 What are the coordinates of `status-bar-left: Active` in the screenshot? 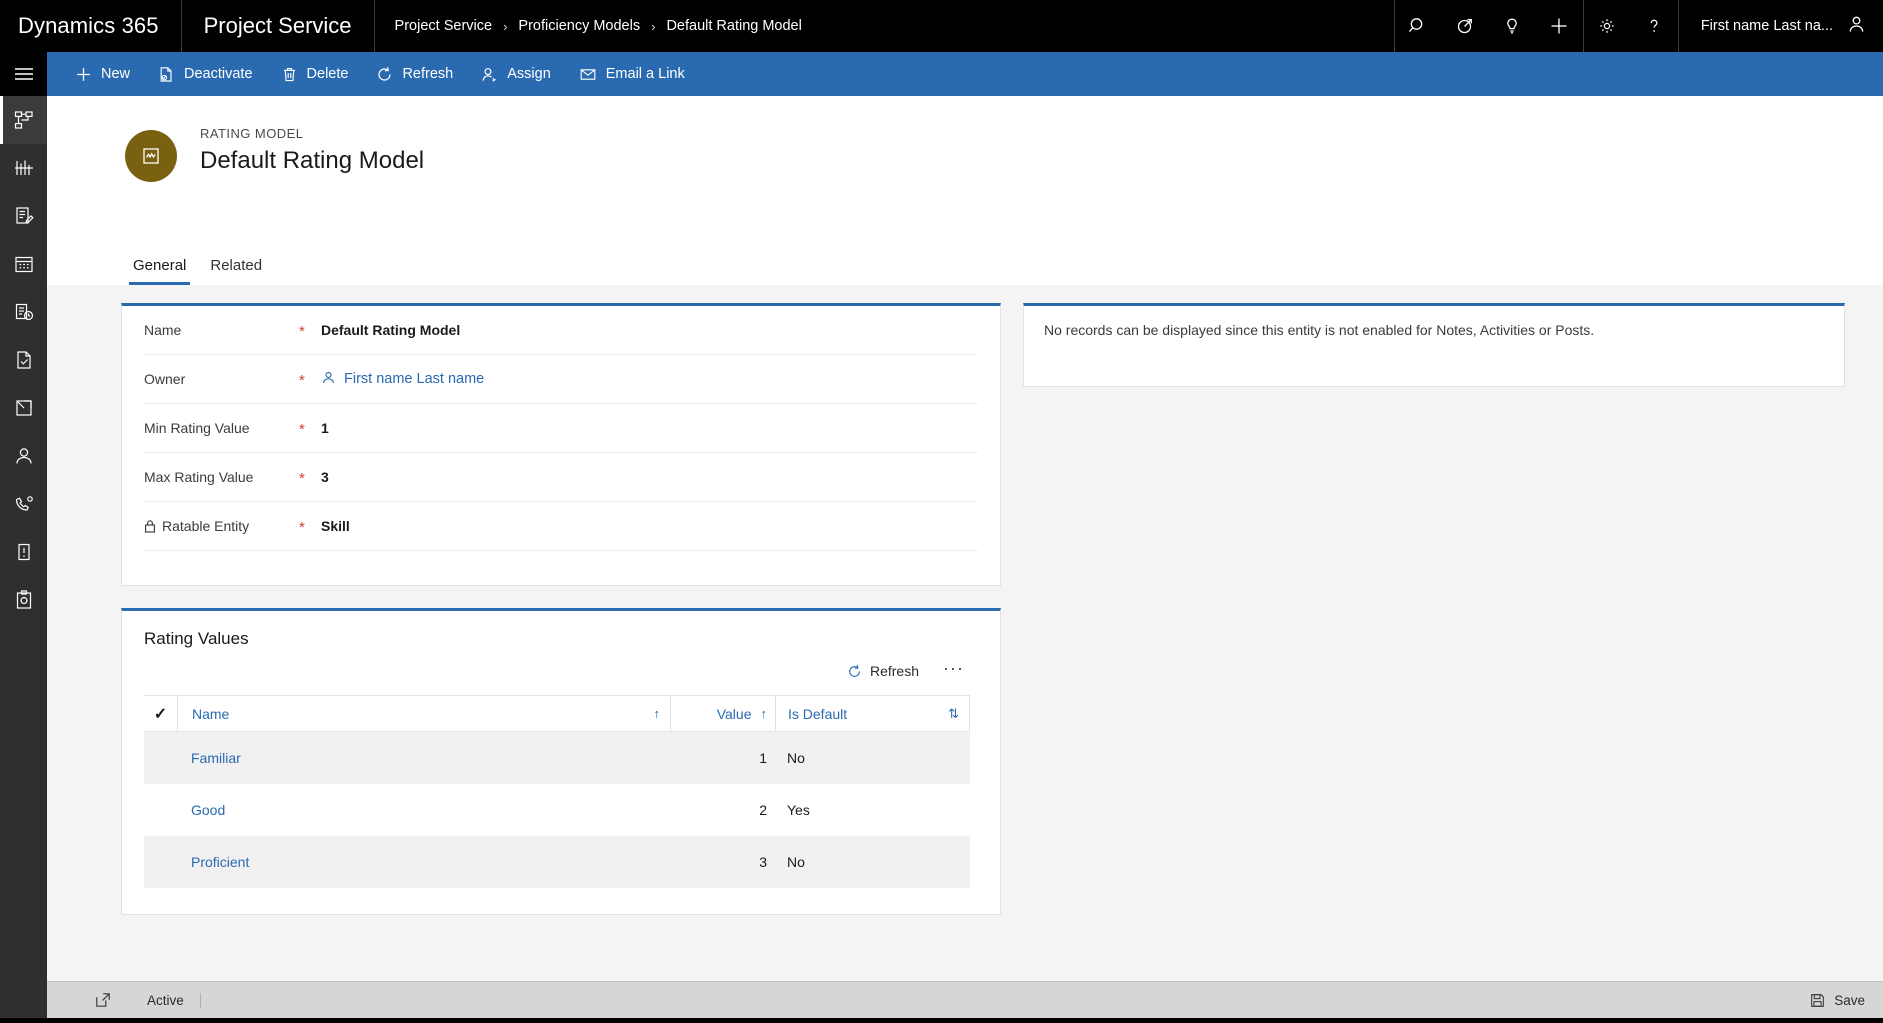 It's located at (148, 1000).